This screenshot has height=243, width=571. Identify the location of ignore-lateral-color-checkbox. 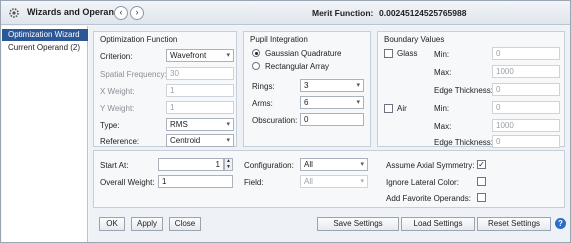
(481, 181).